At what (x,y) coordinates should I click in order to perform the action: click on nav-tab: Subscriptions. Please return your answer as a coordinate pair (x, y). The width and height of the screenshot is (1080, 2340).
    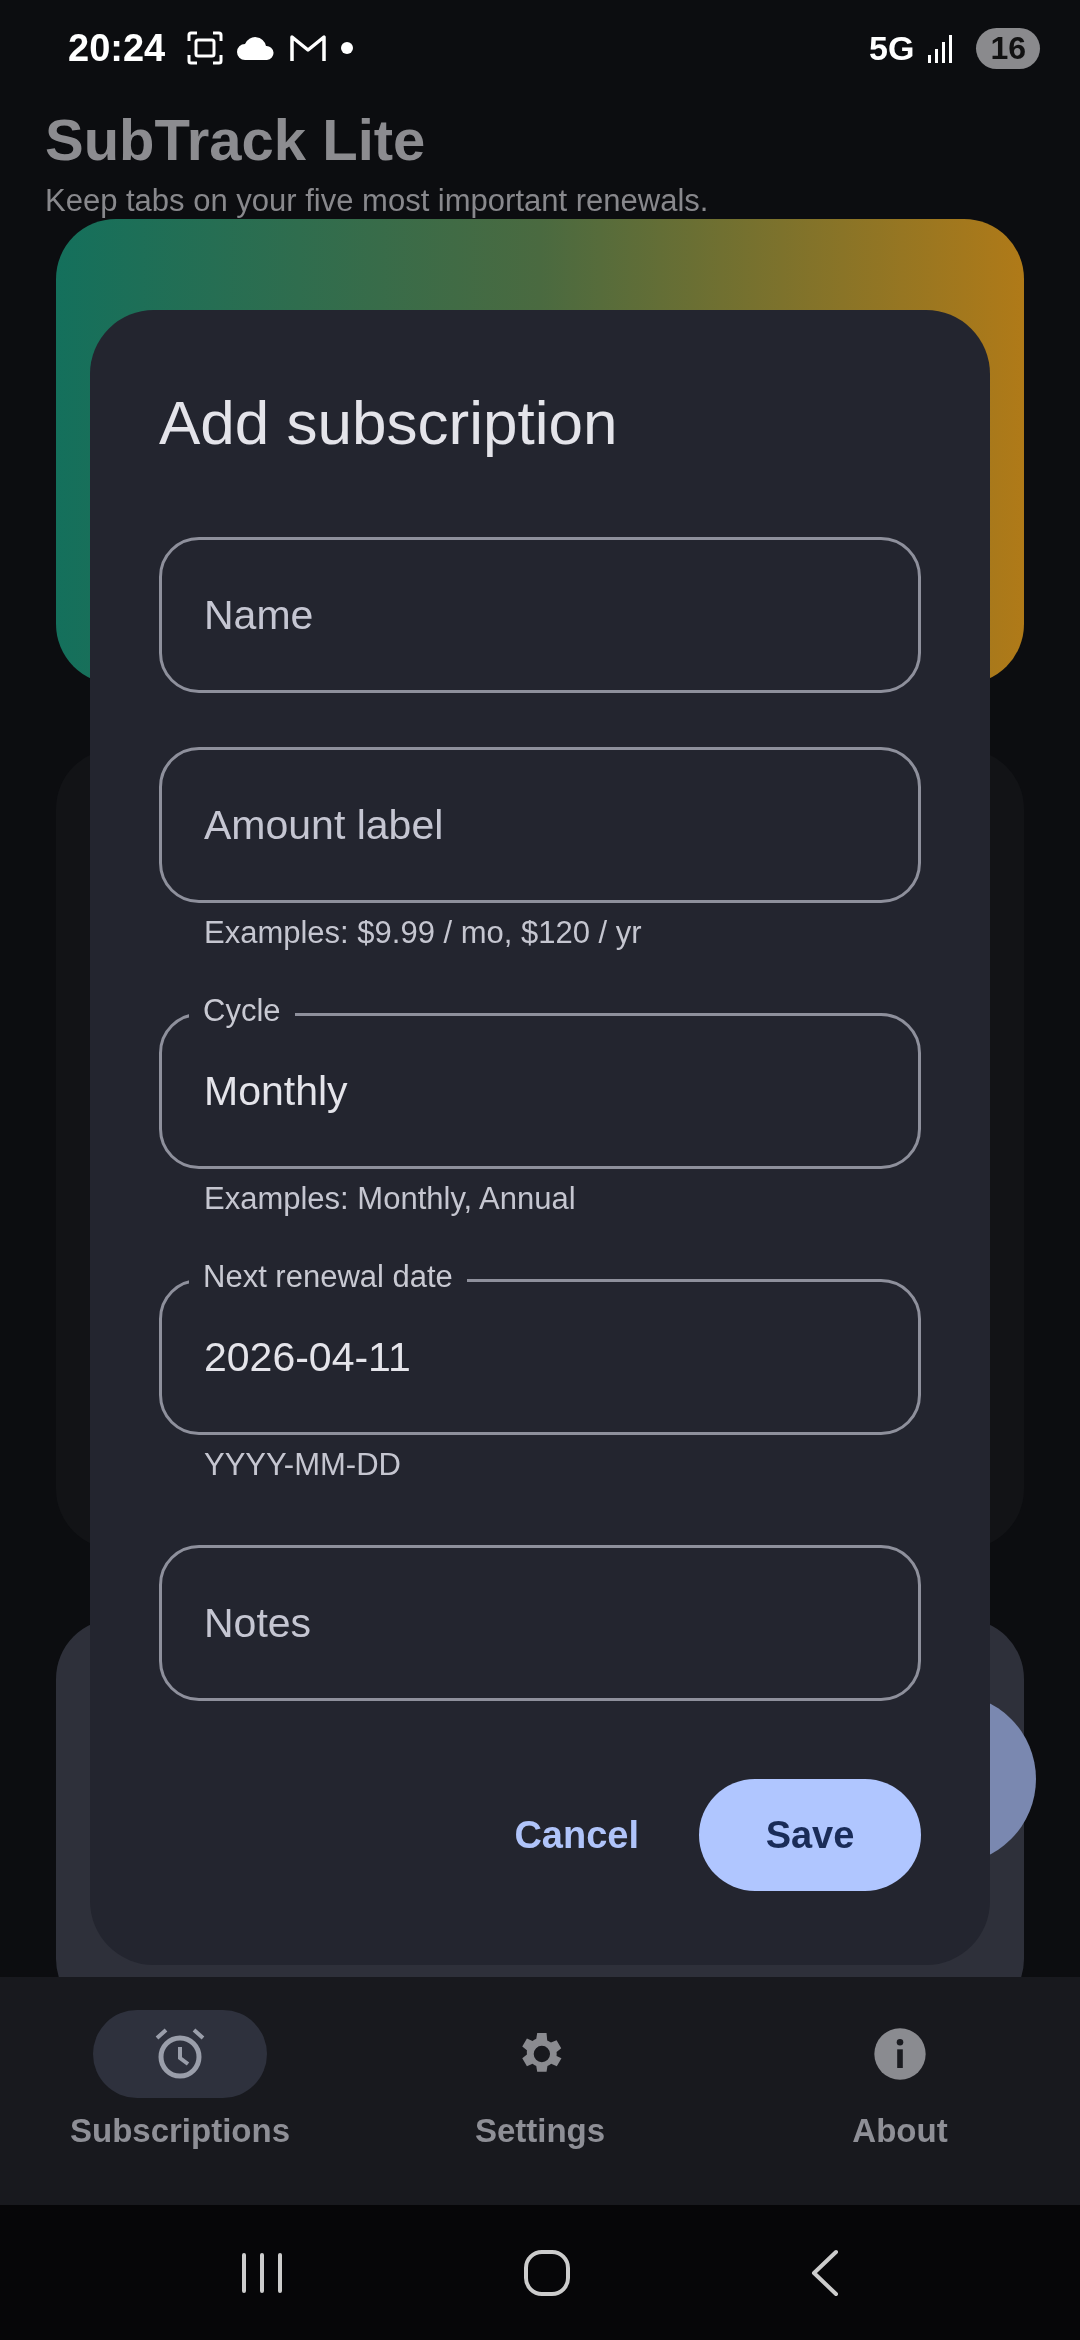
    Looking at the image, I should click on (180, 2080).